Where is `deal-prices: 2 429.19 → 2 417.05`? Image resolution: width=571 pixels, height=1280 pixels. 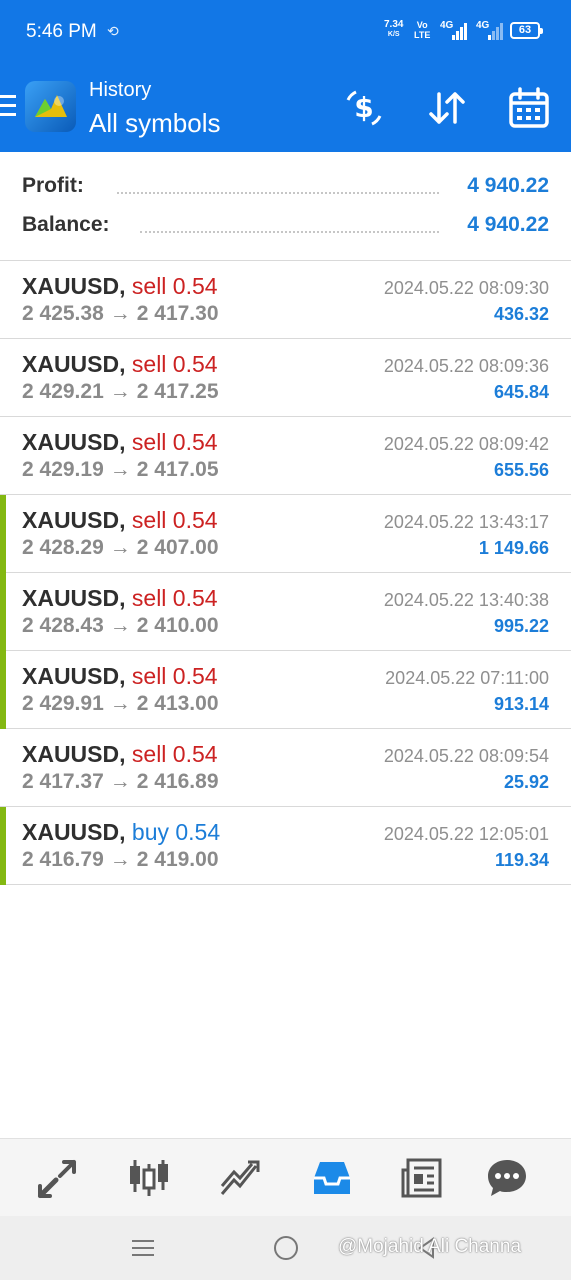 deal-prices: 2 429.19 → 2 417.05 is located at coordinates (120, 470).